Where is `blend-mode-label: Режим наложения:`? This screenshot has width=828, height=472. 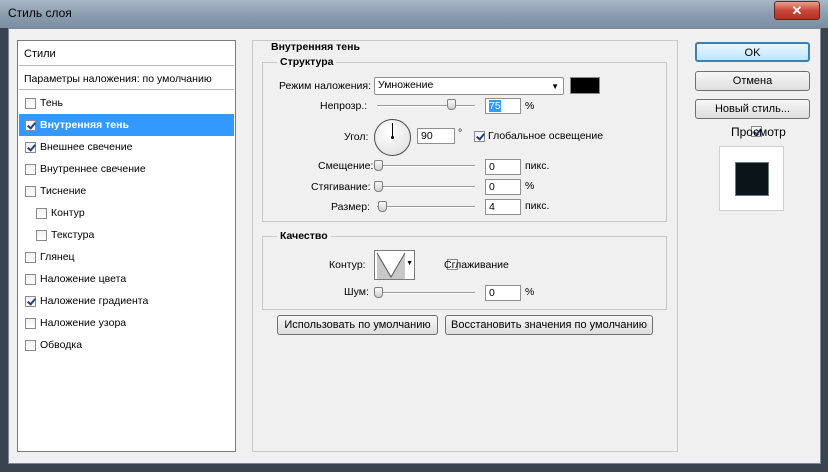 blend-mode-label: Режим наложения: is located at coordinates (325, 86).